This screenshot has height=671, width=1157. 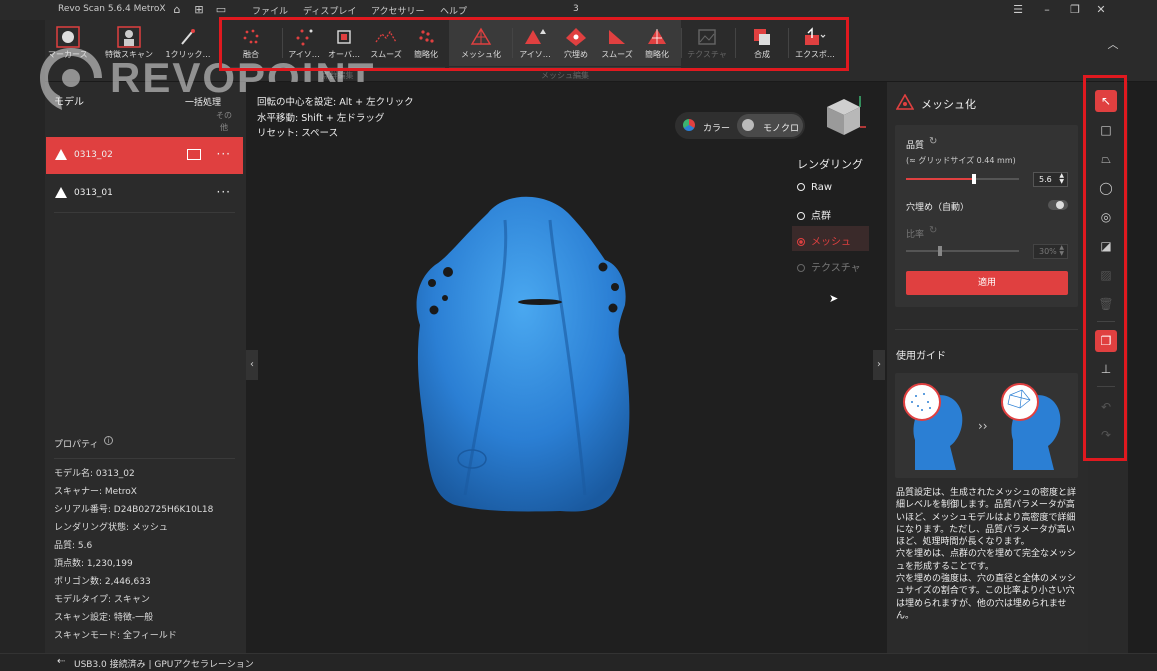 I want to click on apply-button: 適用, so click(x=987, y=283).